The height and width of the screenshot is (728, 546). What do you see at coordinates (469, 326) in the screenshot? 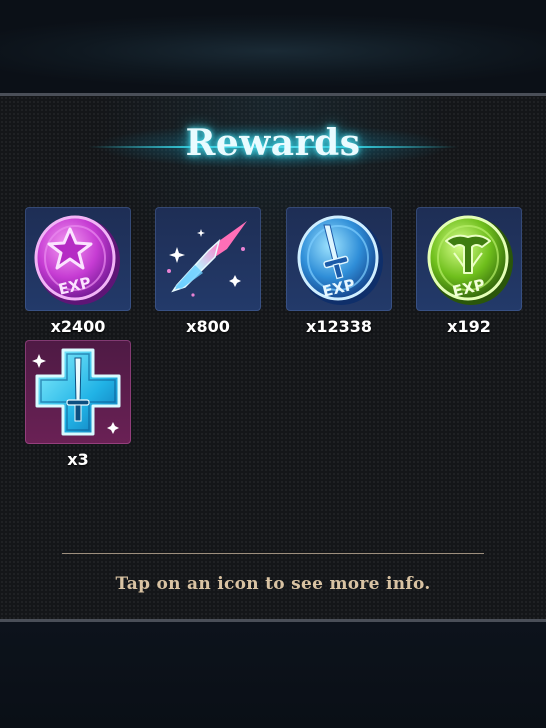
I see `reward-count: x192` at bounding box center [469, 326].